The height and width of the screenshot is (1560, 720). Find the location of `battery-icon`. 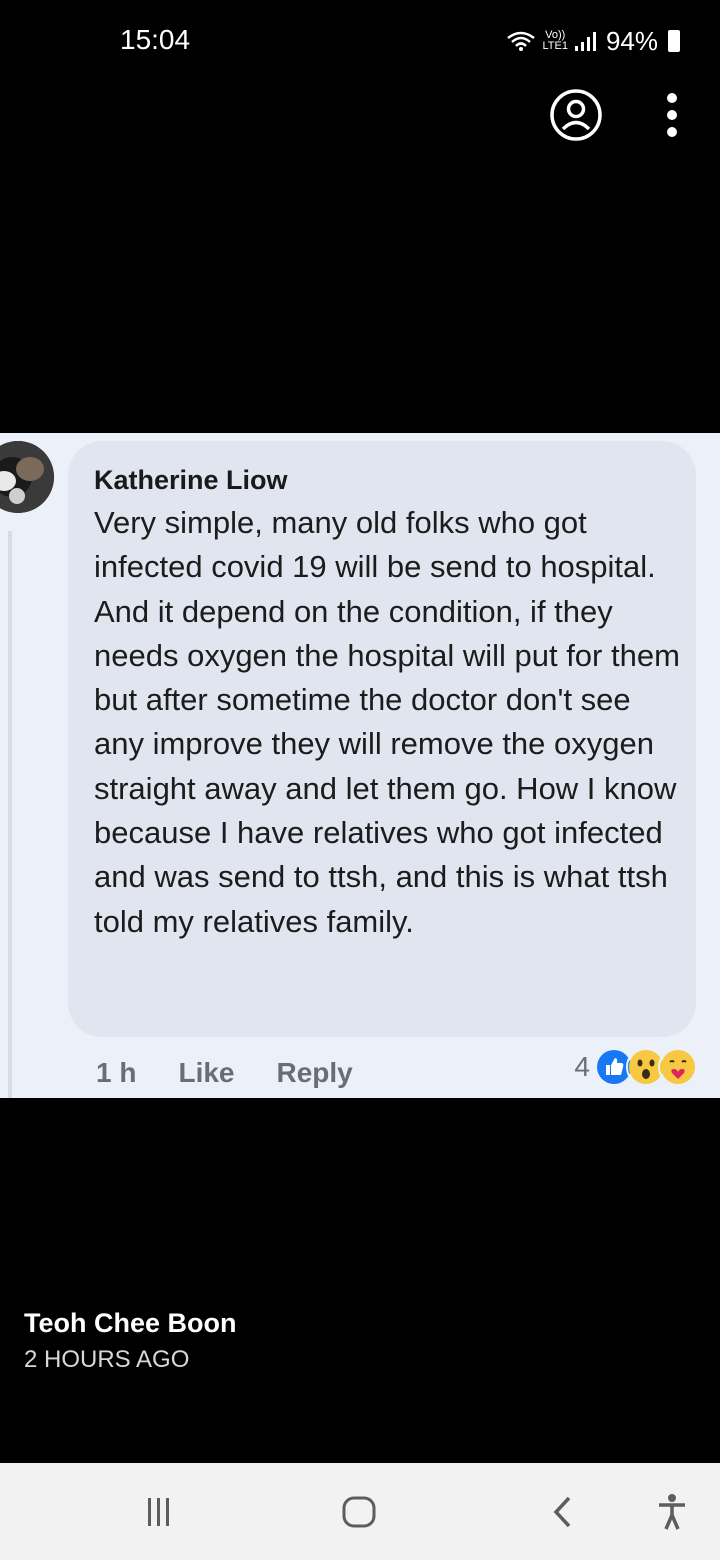

battery-icon is located at coordinates (674, 41).